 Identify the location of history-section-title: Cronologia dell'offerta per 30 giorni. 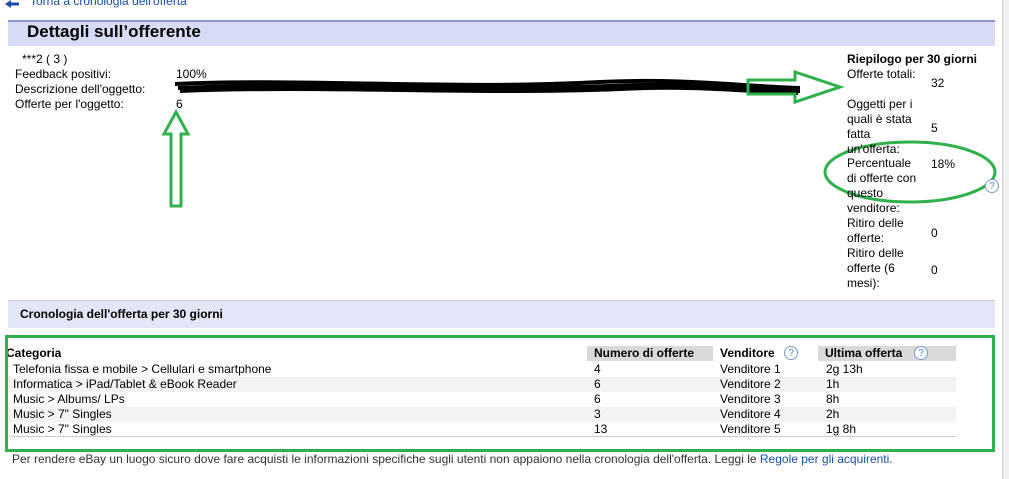
(121, 314).